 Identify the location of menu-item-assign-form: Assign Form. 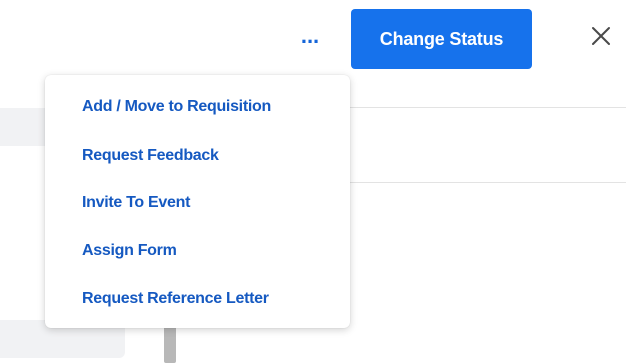
(129, 251).